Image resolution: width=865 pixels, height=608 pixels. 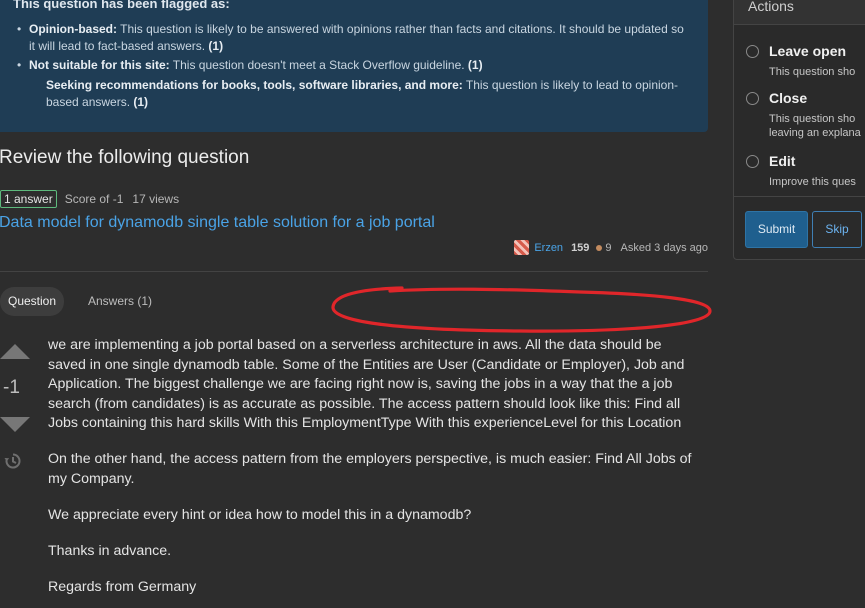 What do you see at coordinates (808, 51) in the screenshot?
I see `action-label: Leave open` at bounding box center [808, 51].